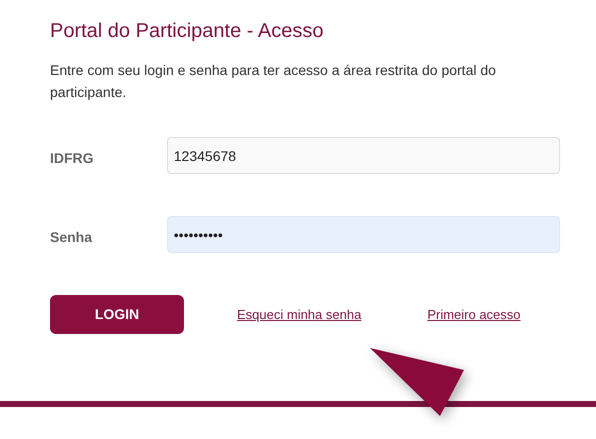 Image resolution: width=596 pixels, height=439 pixels. What do you see at coordinates (299, 314) in the screenshot?
I see `forgot-password-link: Esqueci minha senha` at bounding box center [299, 314].